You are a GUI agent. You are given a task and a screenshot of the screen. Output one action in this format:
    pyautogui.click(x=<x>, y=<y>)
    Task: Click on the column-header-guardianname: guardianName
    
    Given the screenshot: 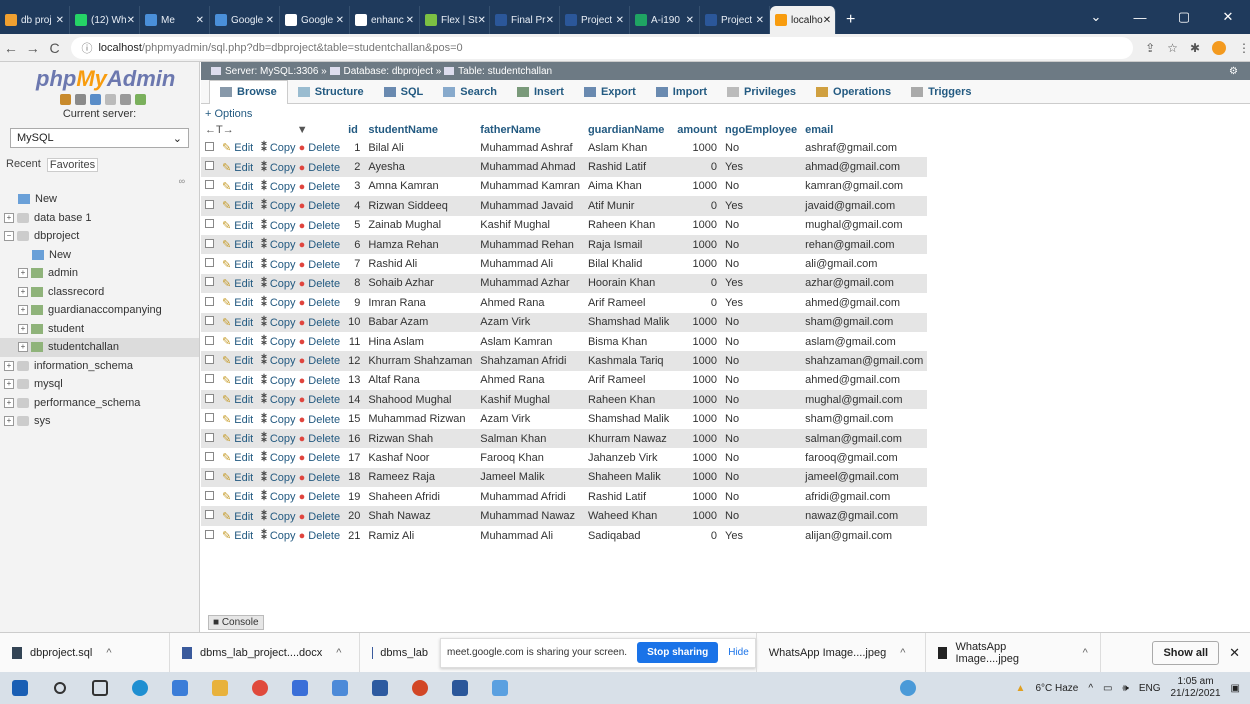 What is the action you would take?
    pyautogui.click(x=628, y=130)
    